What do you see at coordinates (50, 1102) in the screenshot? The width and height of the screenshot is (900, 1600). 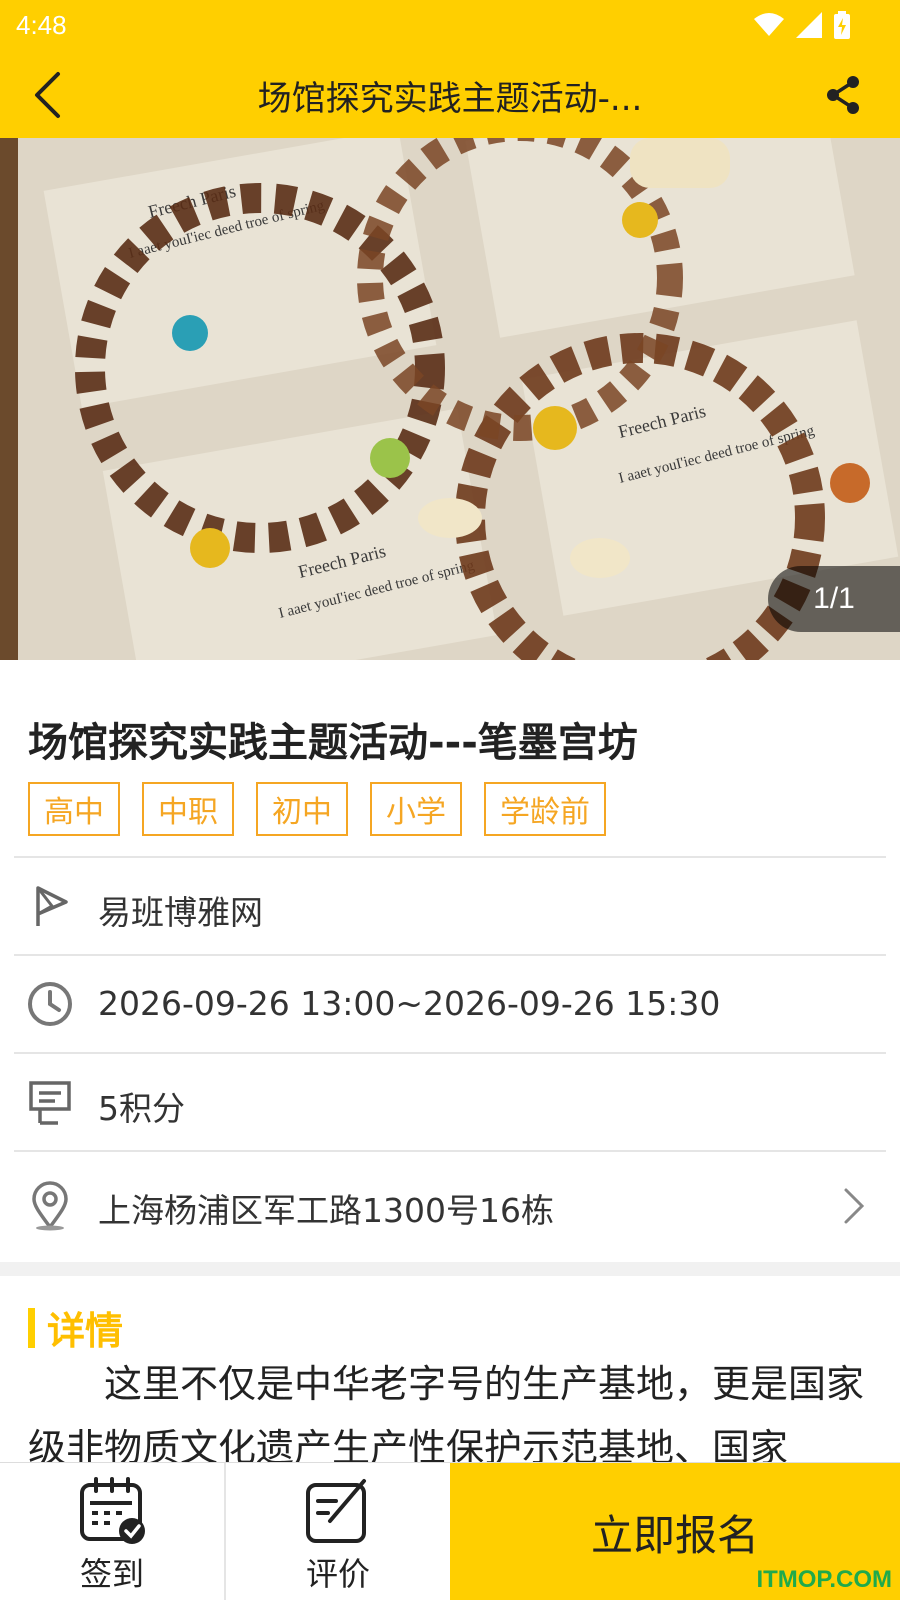 I see `presentation-board-icon` at bounding box center [50, 1102].